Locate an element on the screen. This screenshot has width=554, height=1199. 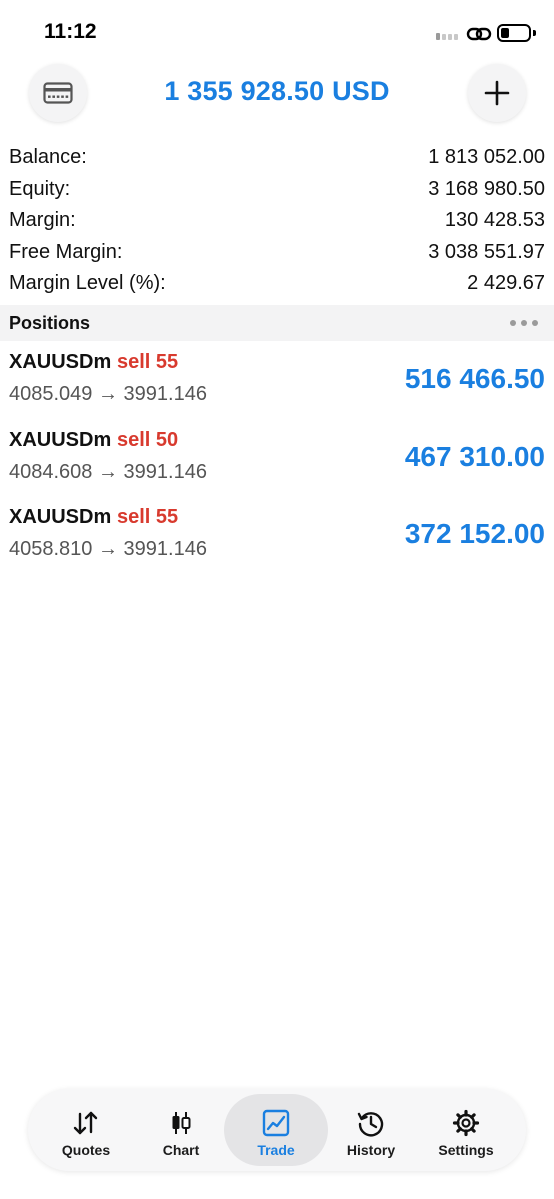
more-options-icon is located at coordinates (524, 323).